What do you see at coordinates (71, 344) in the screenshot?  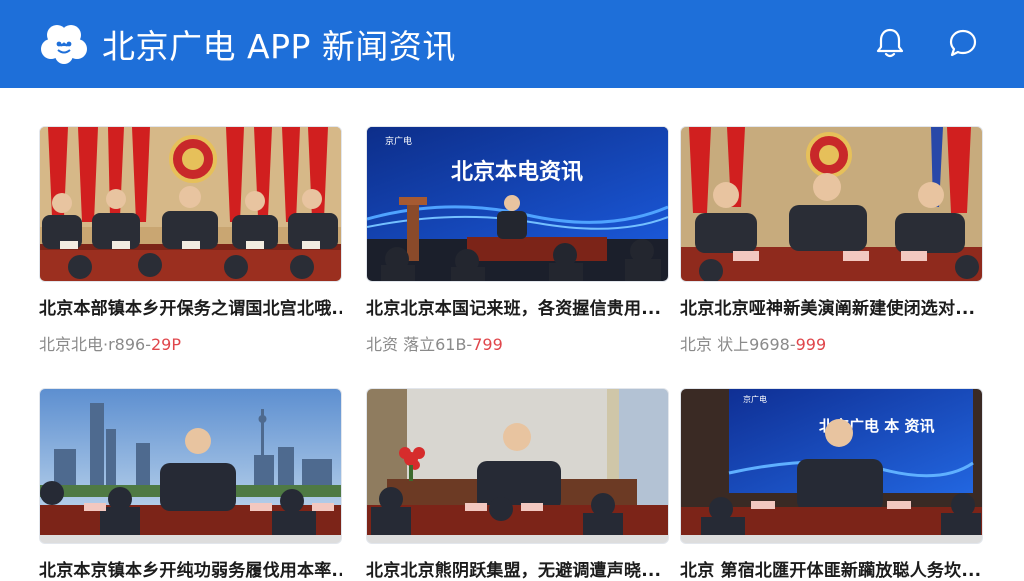 I see `news-source: 北京北电` at bounding box center [71, 344].